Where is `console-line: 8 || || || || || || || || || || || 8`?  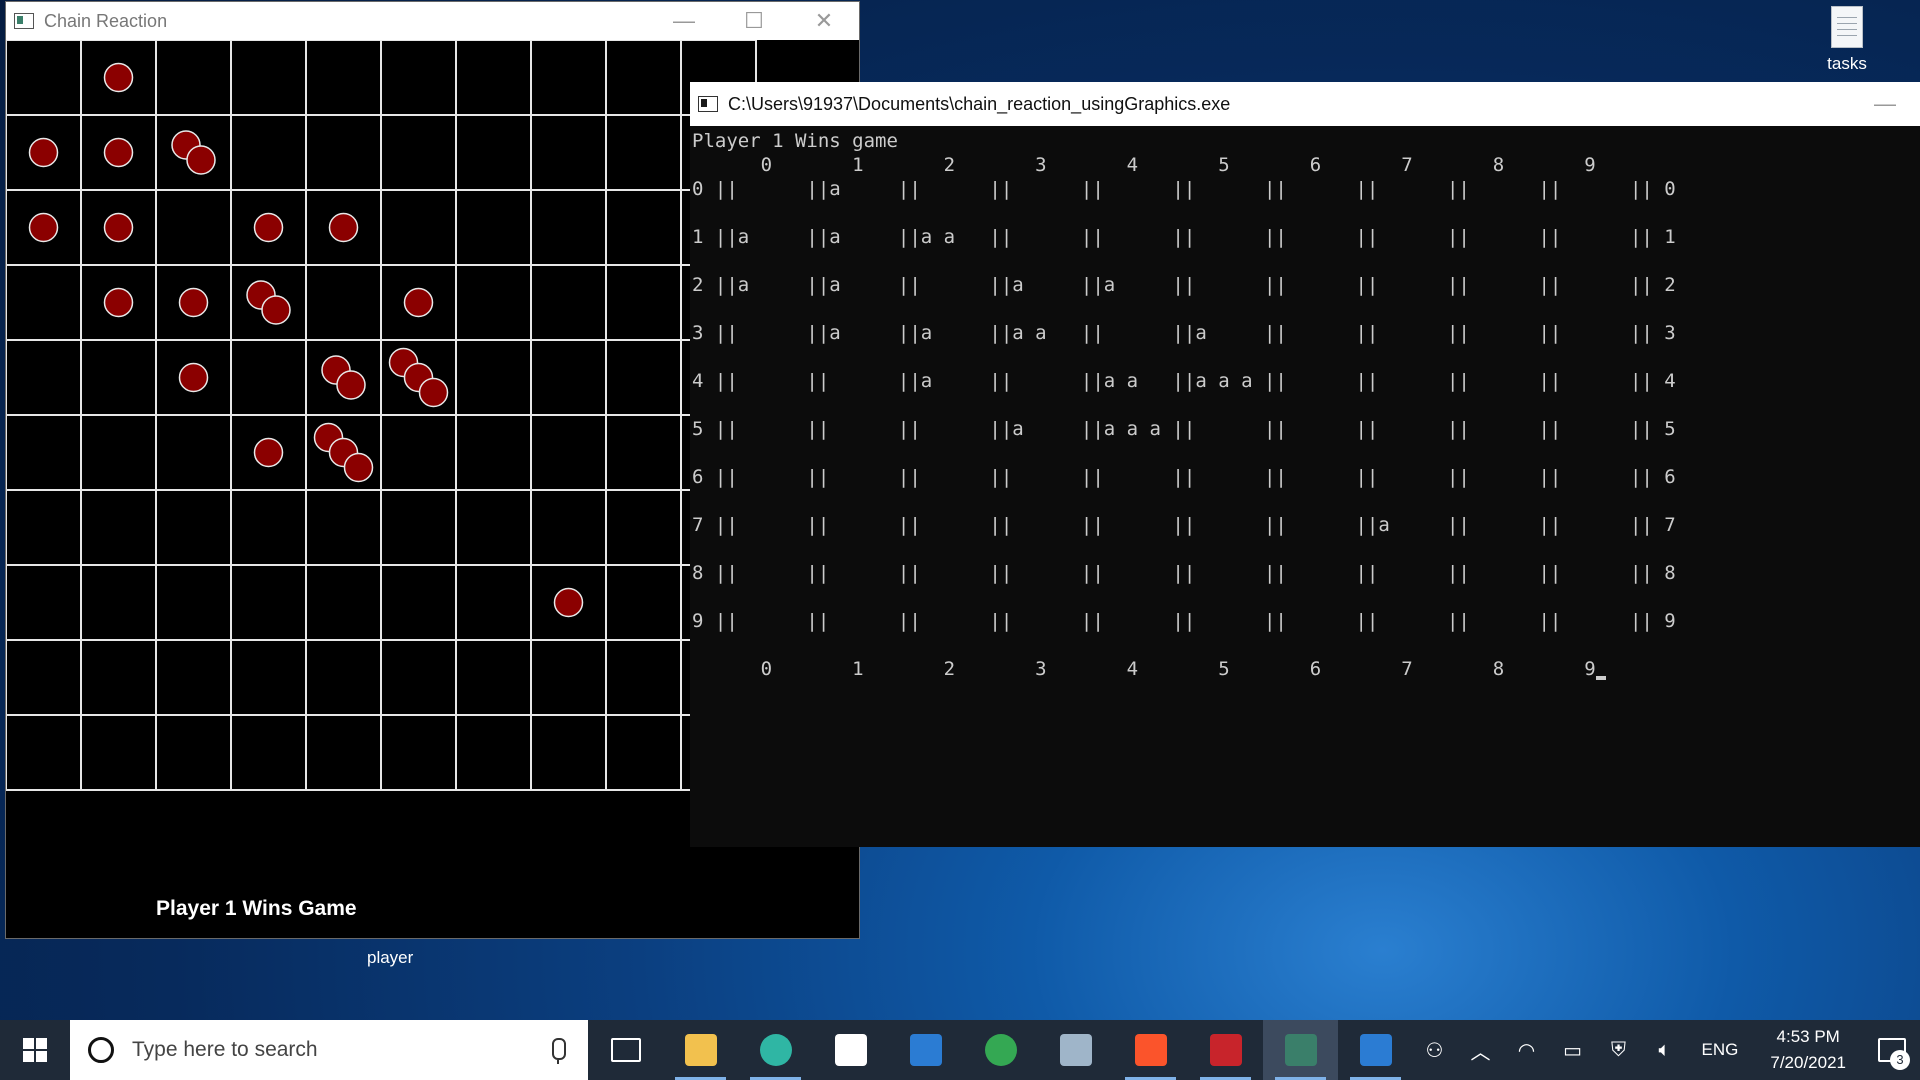
console-line: 8 || || || || || || || || || || || 8 is located at coordinates (1184, 573).